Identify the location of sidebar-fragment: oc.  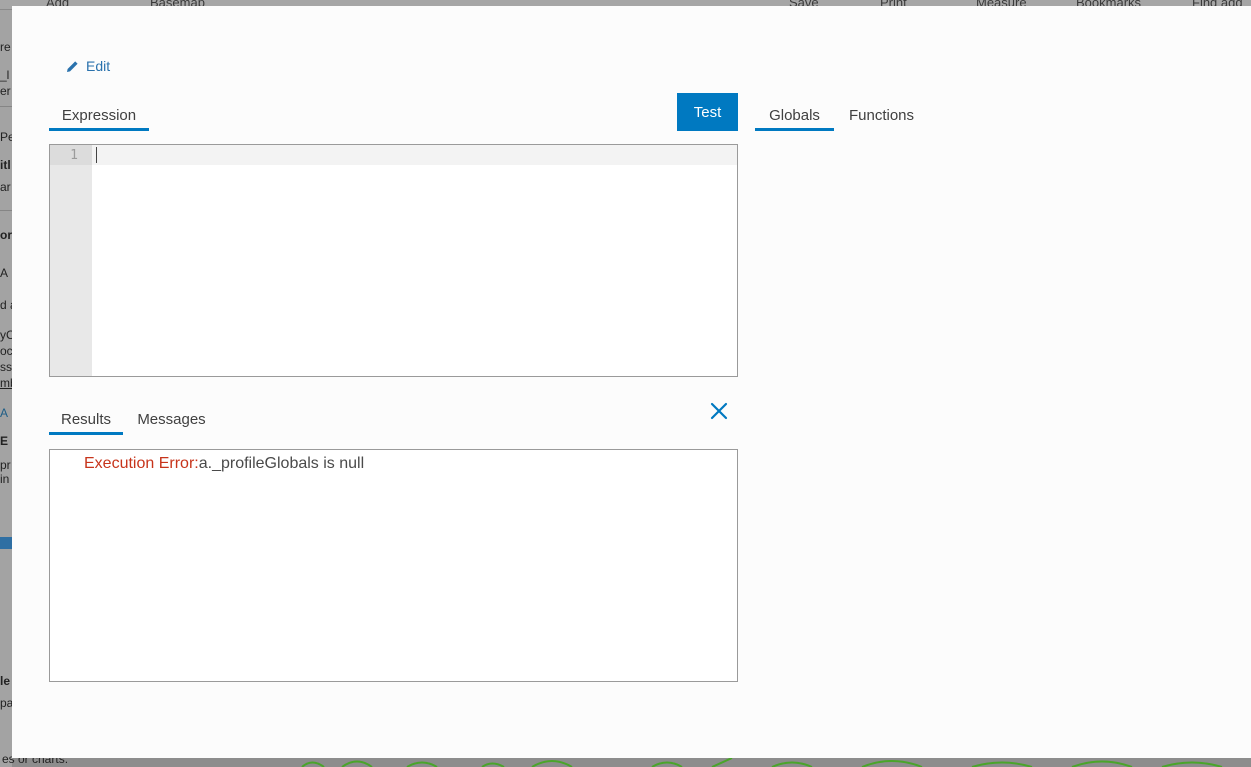
(6, 351).